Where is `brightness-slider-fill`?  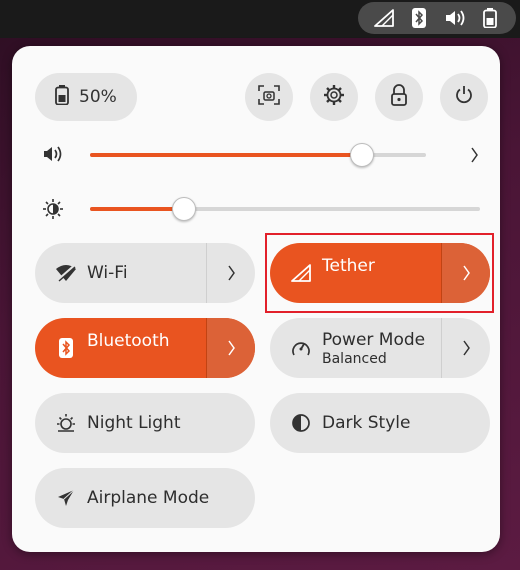
brightness-slider-fill is located at coordinates (137, 209).